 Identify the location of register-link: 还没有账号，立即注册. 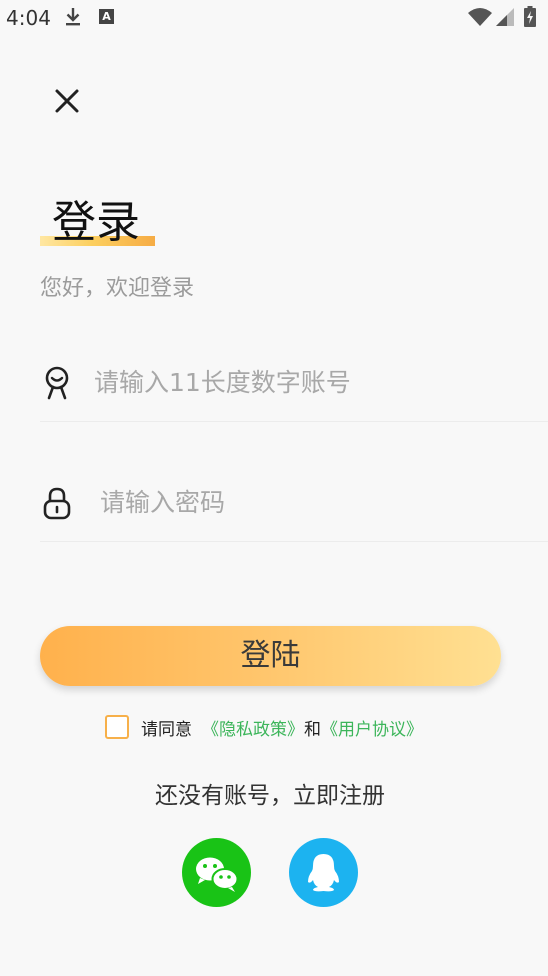
(270, 793).